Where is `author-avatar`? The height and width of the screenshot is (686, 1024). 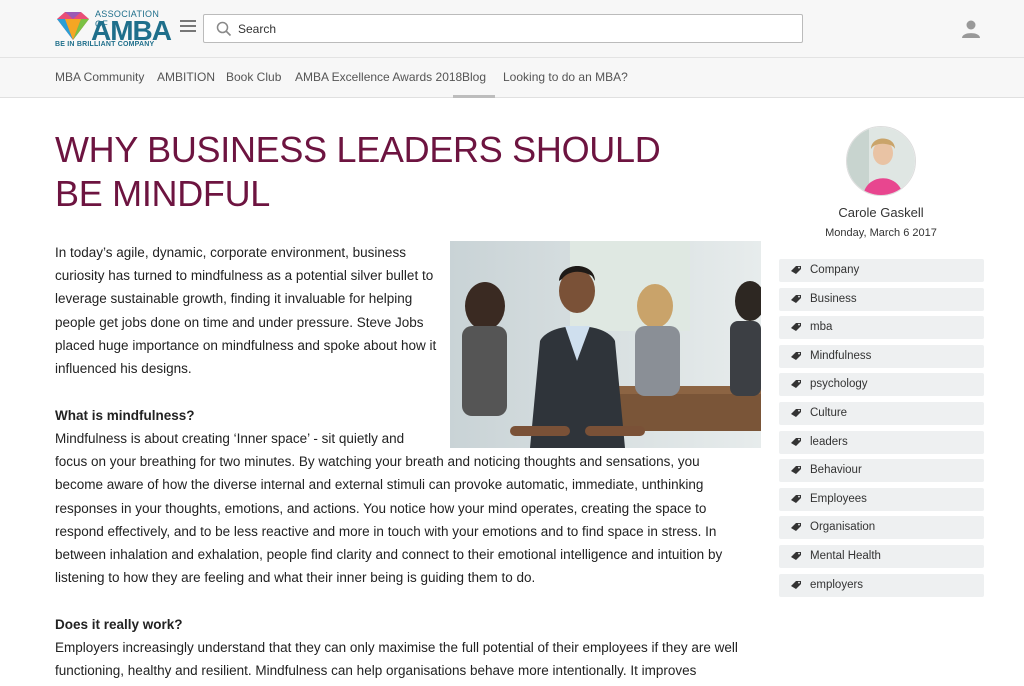 author-avatar is located at coordinates (881, 161).